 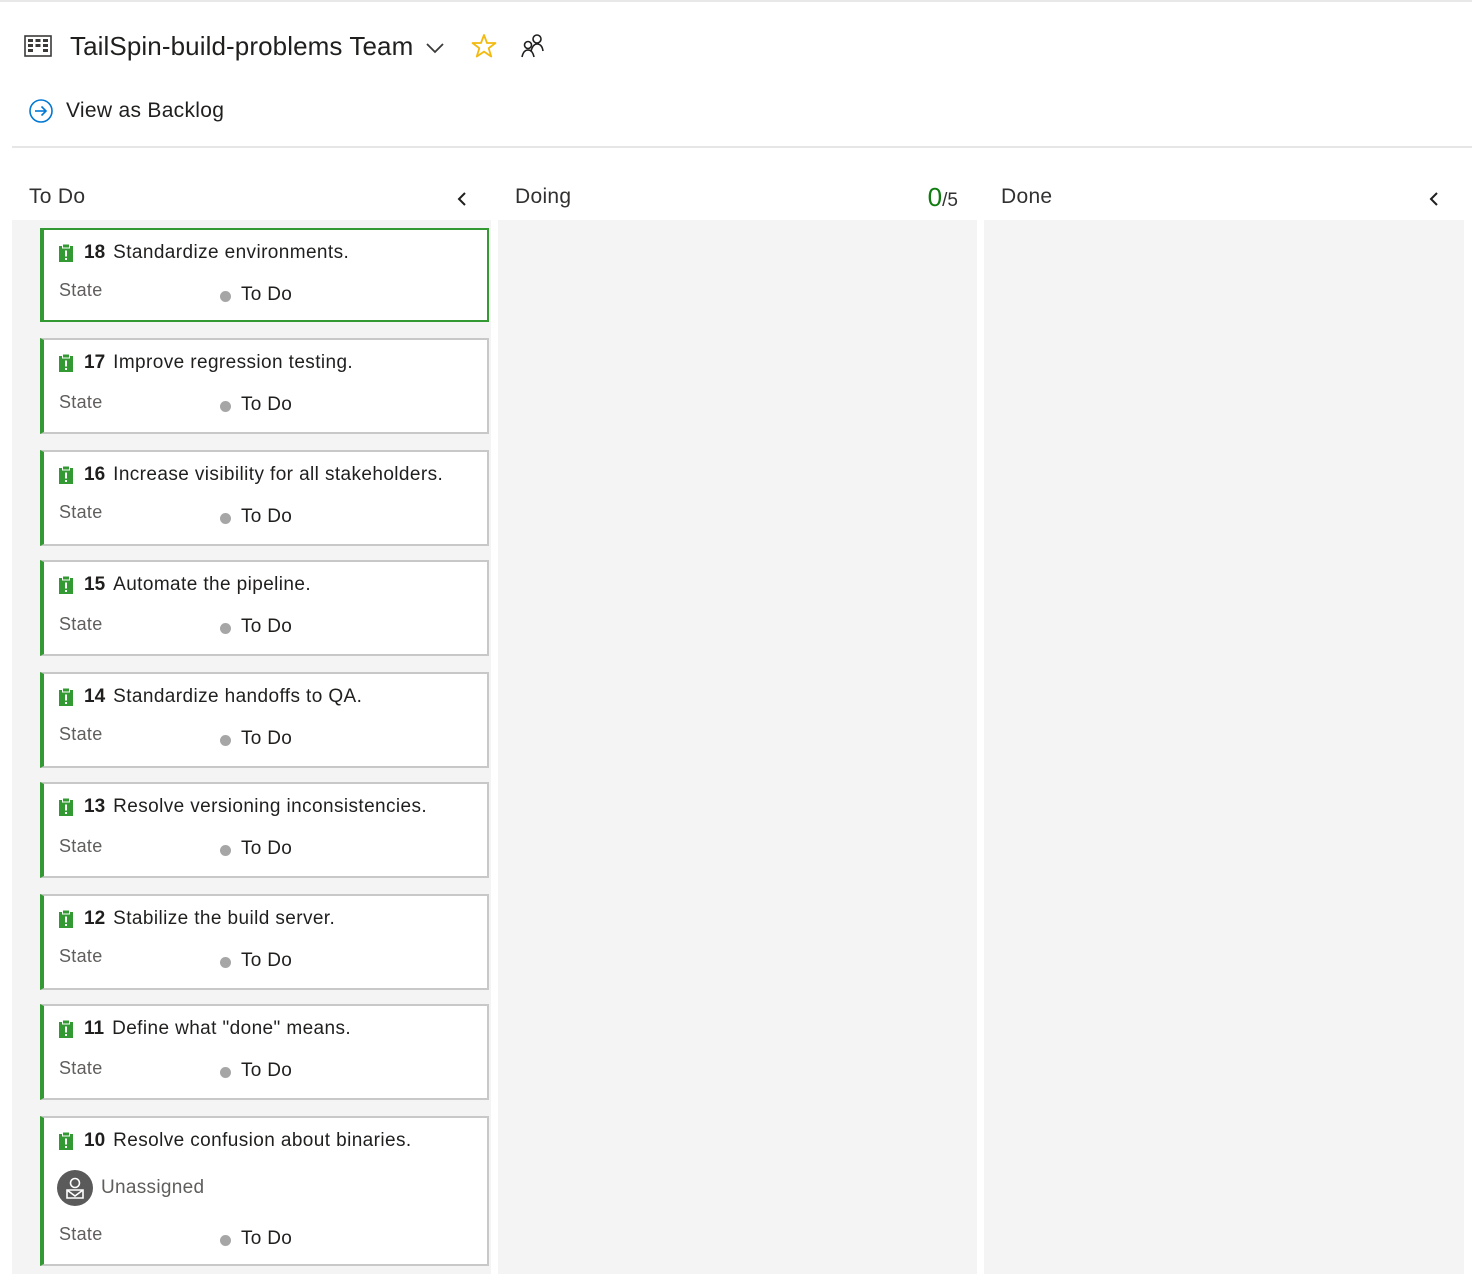 What do you see at coordinates (95, 918) in the screenshot?
I see `card-id: 12` at bounding box center [95, 918].